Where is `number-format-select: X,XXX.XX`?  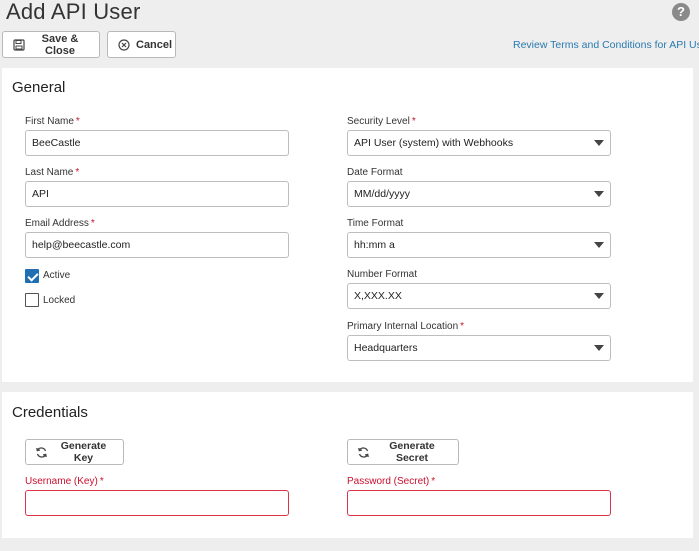 number-format-select: X,XXX.XX is located at coordinates (479, 296).